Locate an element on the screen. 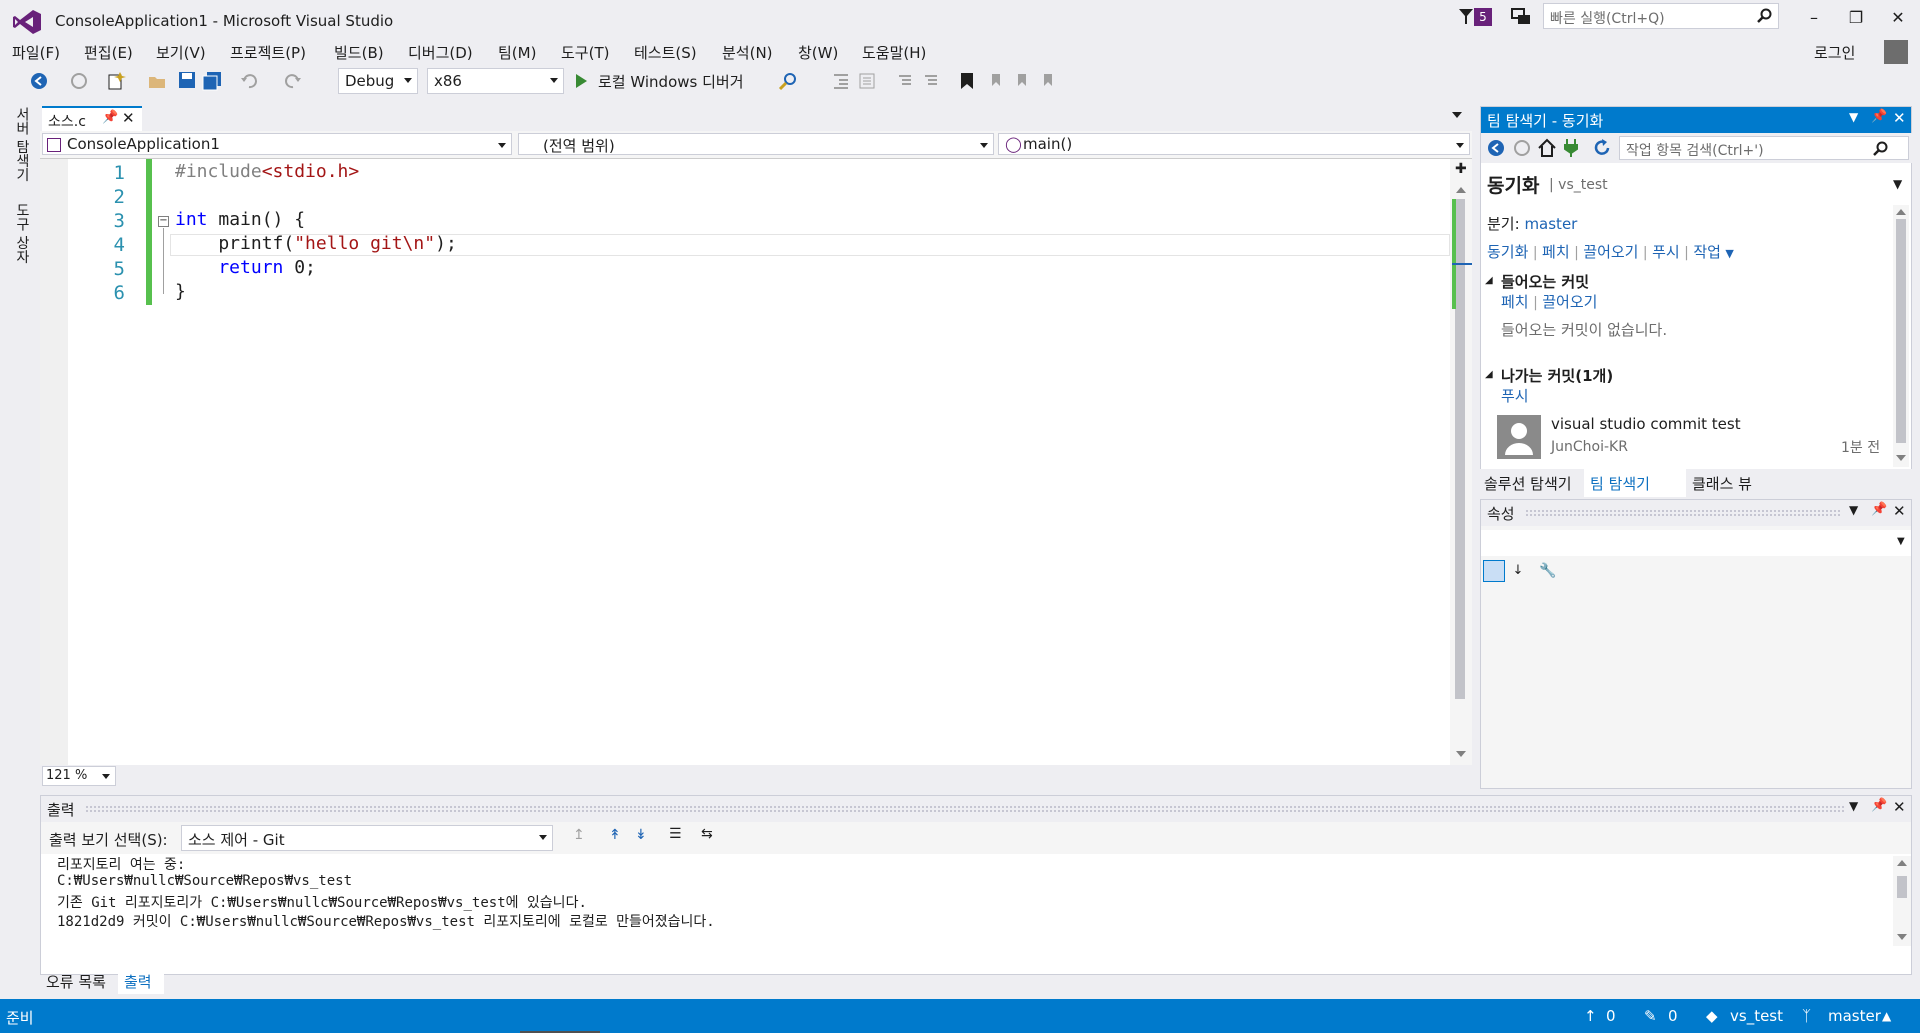 The width and height of the screenshot is (1920, 1033). tab-error-list: 오류 목록 is located at coordinates (76, 981).